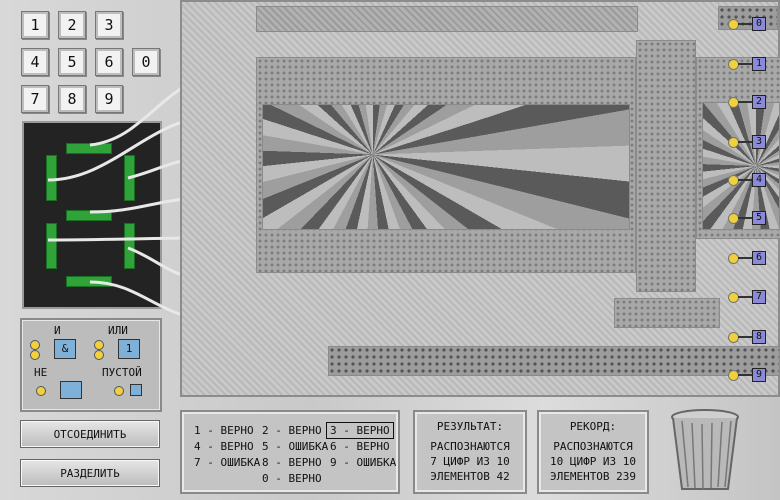 Image resolution: width=780 pixels, height=500 pixels. What do you see at coordinates (363, 462) in the screenshot?
I see `result-digit-9: 9 - ОШИБКА` at bounding box center [363, 462].